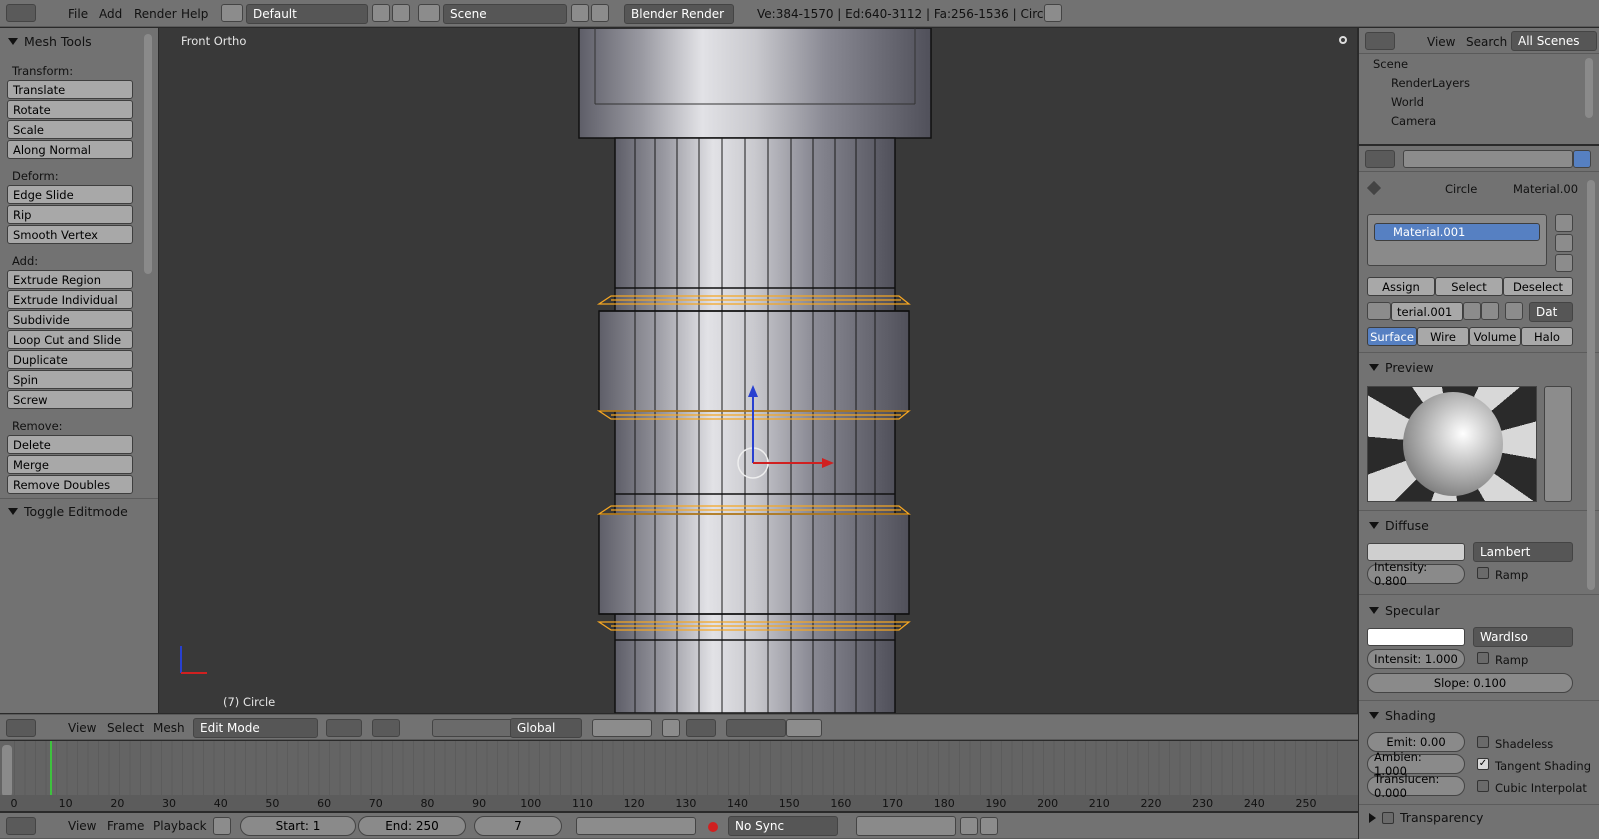  Describe the element at coordinates (1554, 41) in the screenshot. I see `outliner-filter: All Scenes` at that location.